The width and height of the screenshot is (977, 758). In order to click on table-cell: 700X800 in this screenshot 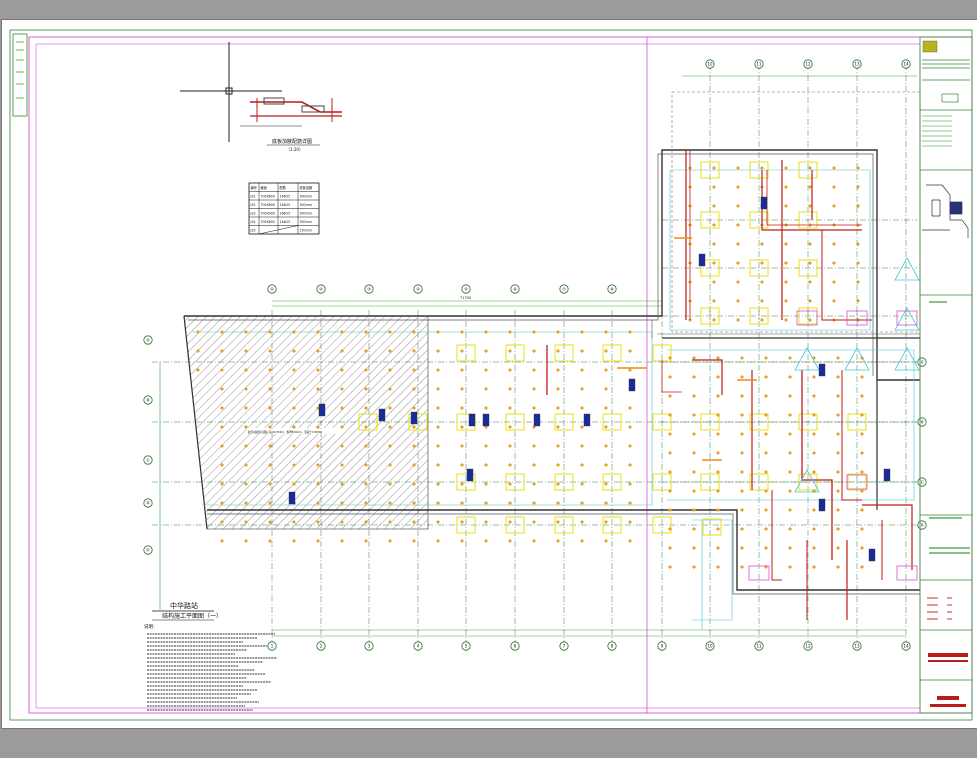, I will do `click(268, 222)`.